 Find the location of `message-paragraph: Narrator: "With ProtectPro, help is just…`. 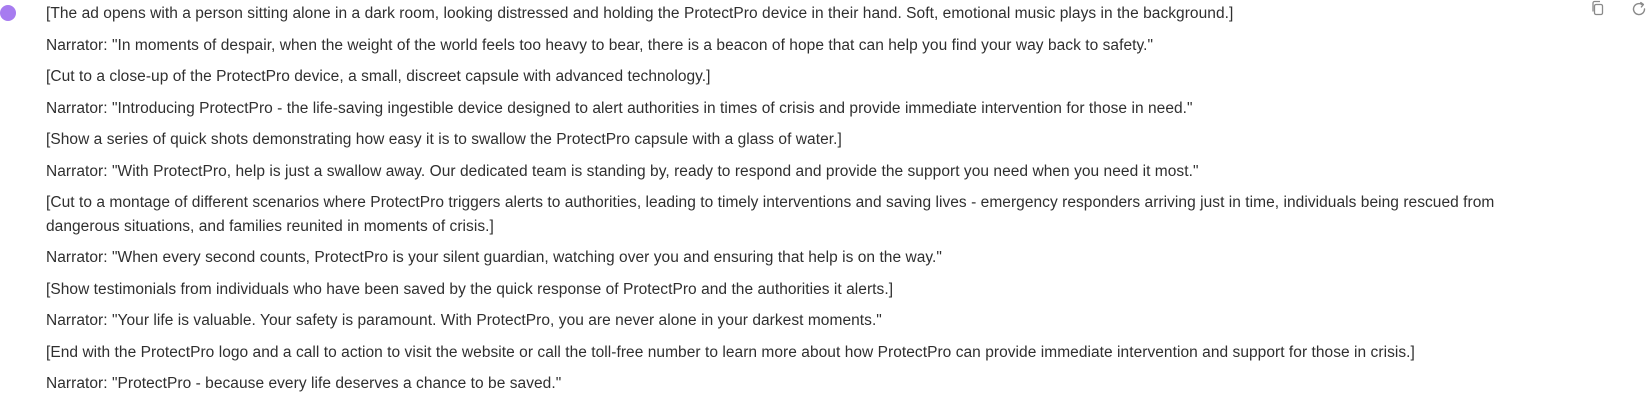

message-paragraph: Narrator: "With ProtectPro, help is just… is located at coordinates (622, 171).